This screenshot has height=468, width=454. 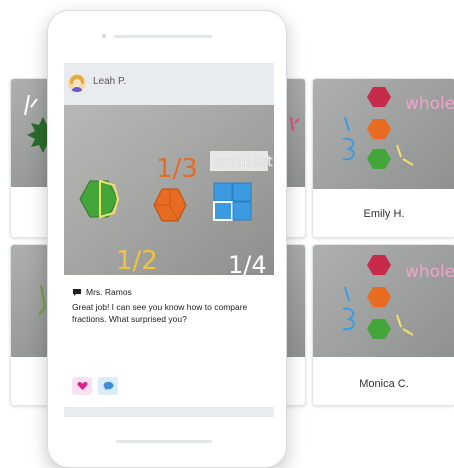 What do you see at coordinates (109, 292) in the screenshot?
I see `comment-author: Mrs. Ramos` at bounding box center [109, 292].